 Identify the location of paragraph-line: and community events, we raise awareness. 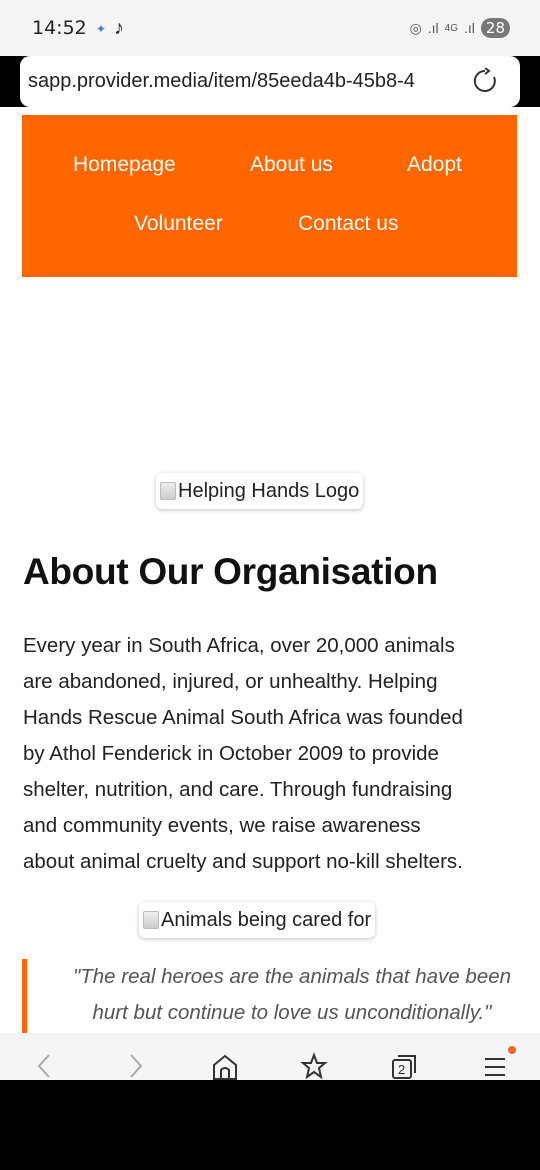
(222, 825).